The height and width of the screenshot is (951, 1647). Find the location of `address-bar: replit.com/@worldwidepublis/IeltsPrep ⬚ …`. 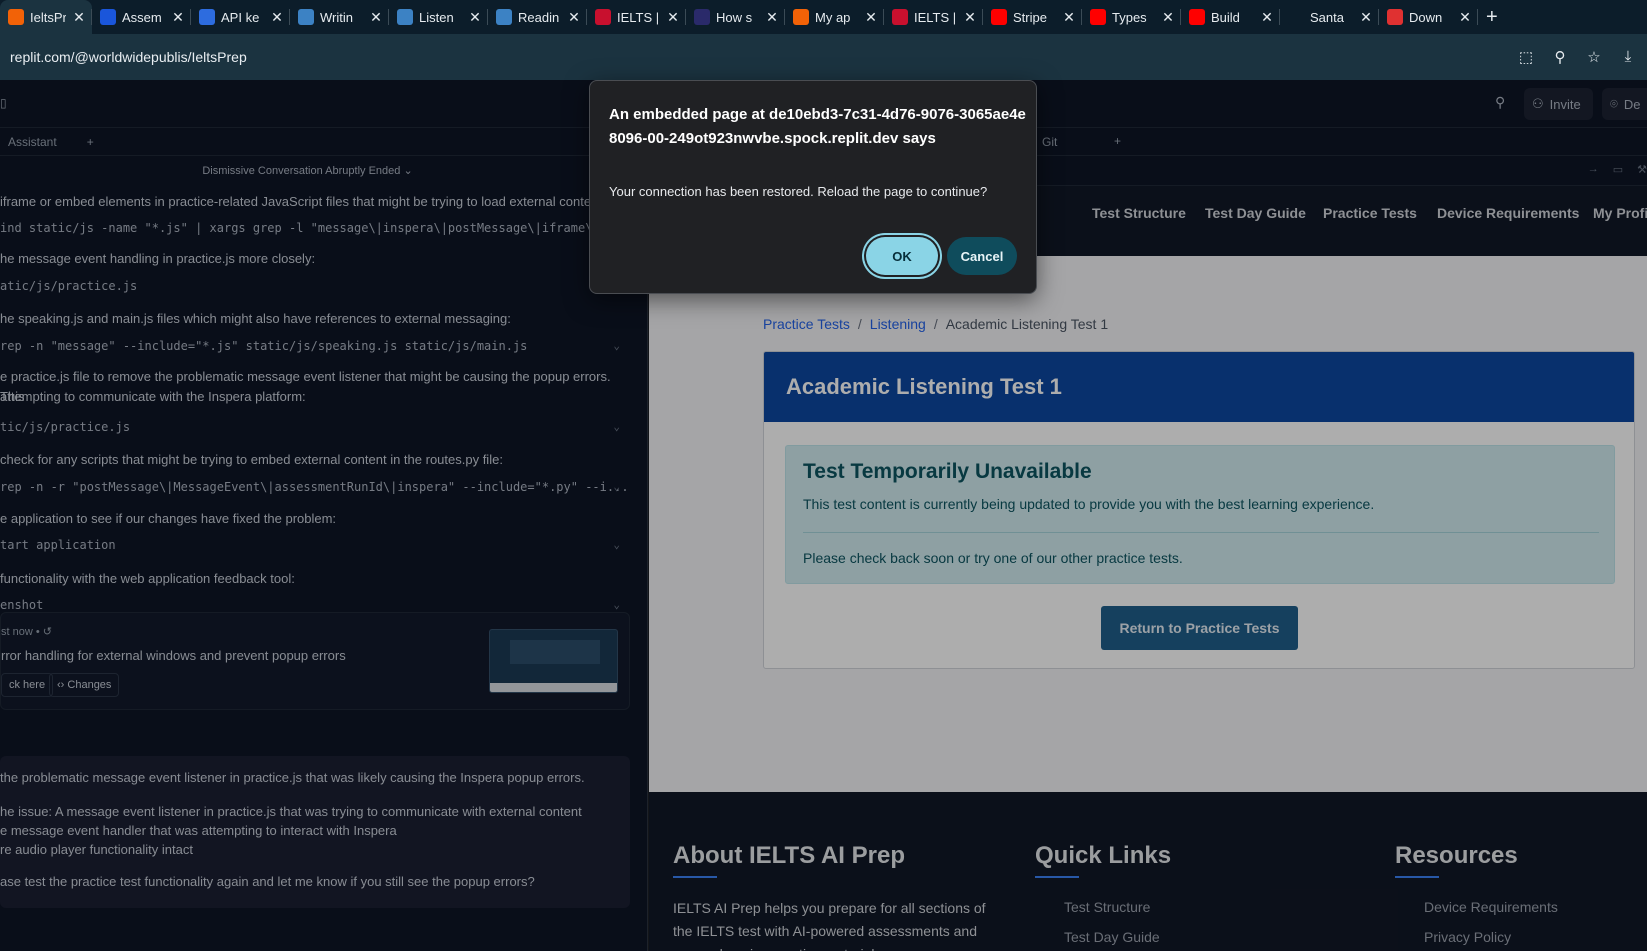

address-bar: replit.com/@worldwidepublis/IeltsPrep ⬚ … is located at coordinates (823, 57).